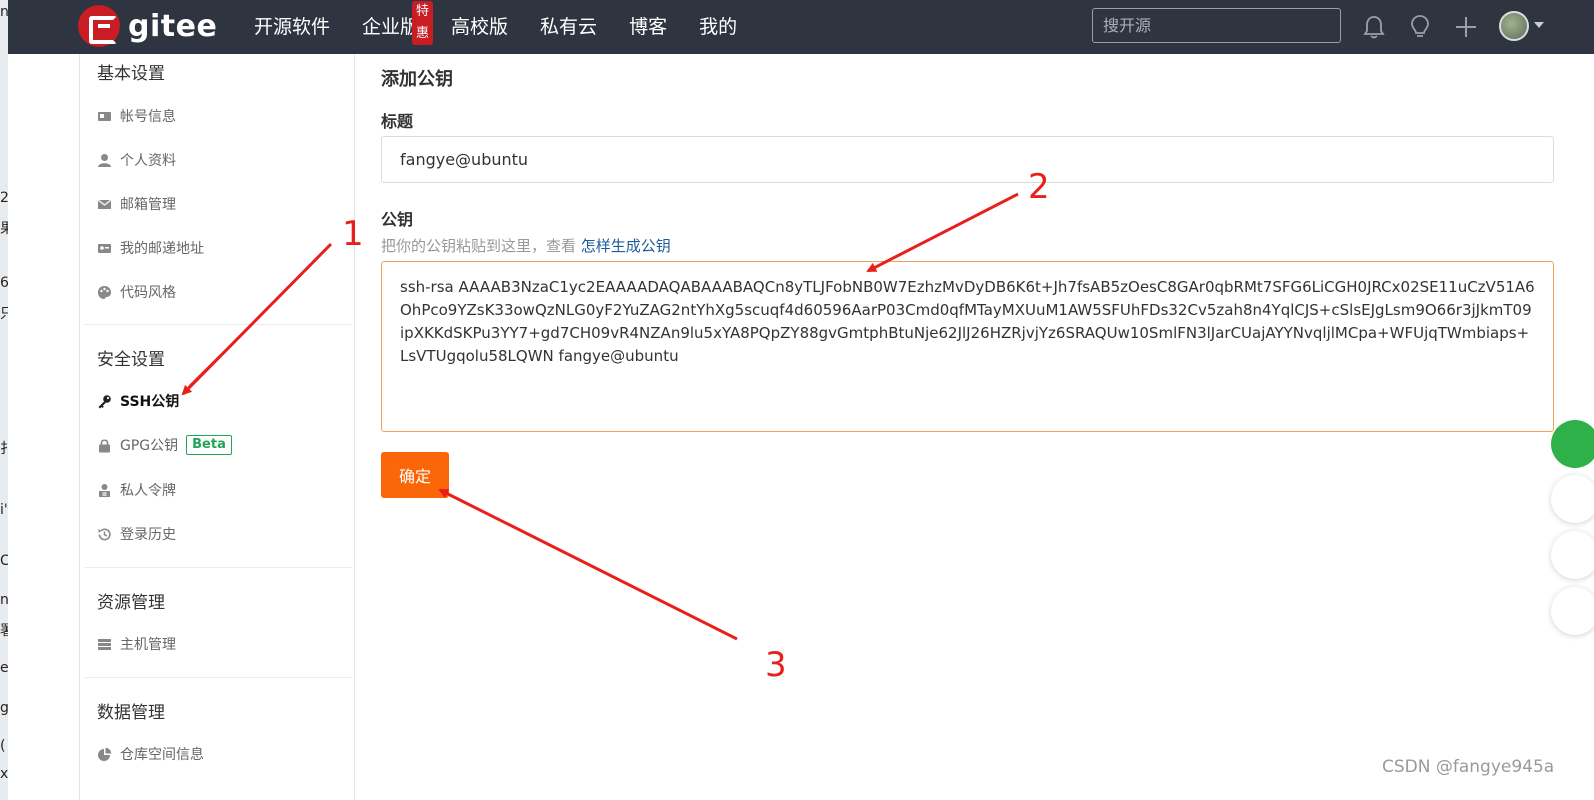 Image resolution: width=1594 pixels, height=800 pixels. I want to click on background-window-edge: n 2 果 6 只 扌 i' C n 署 e g ( xt, so click(4, 400).